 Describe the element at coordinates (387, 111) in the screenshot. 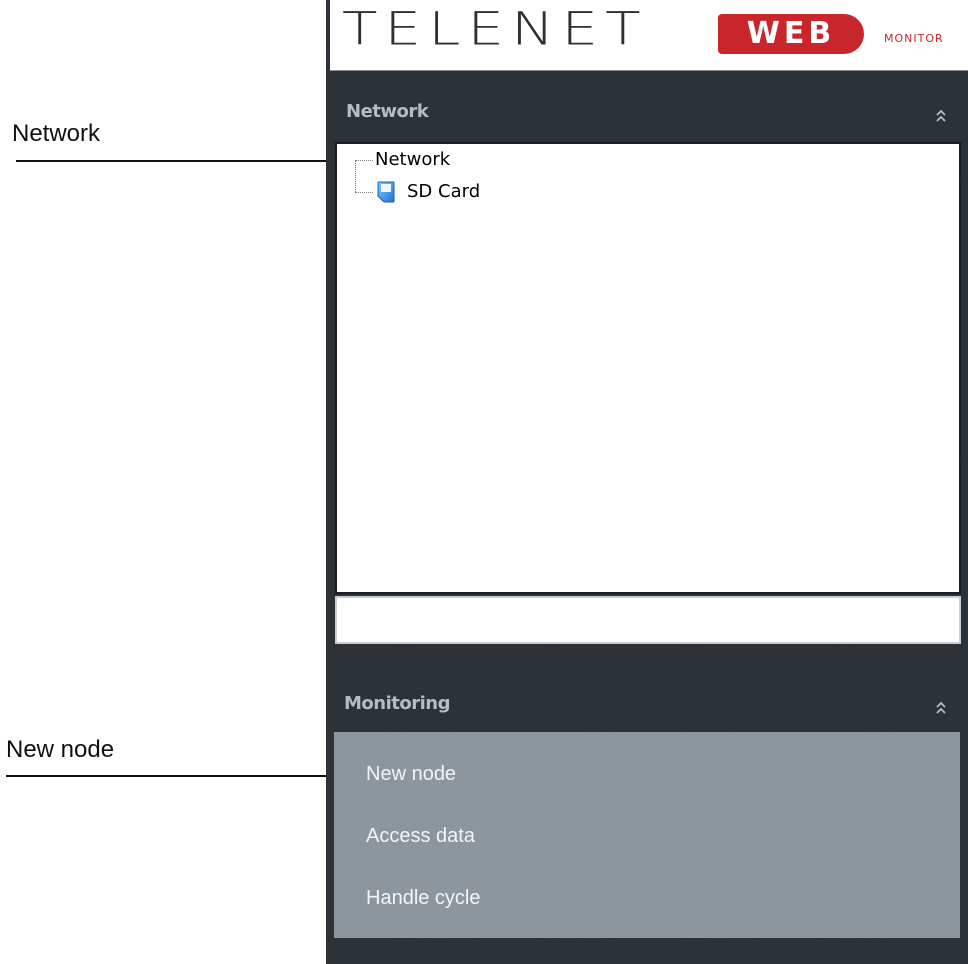

I see `network-section-title: Network` at that location.